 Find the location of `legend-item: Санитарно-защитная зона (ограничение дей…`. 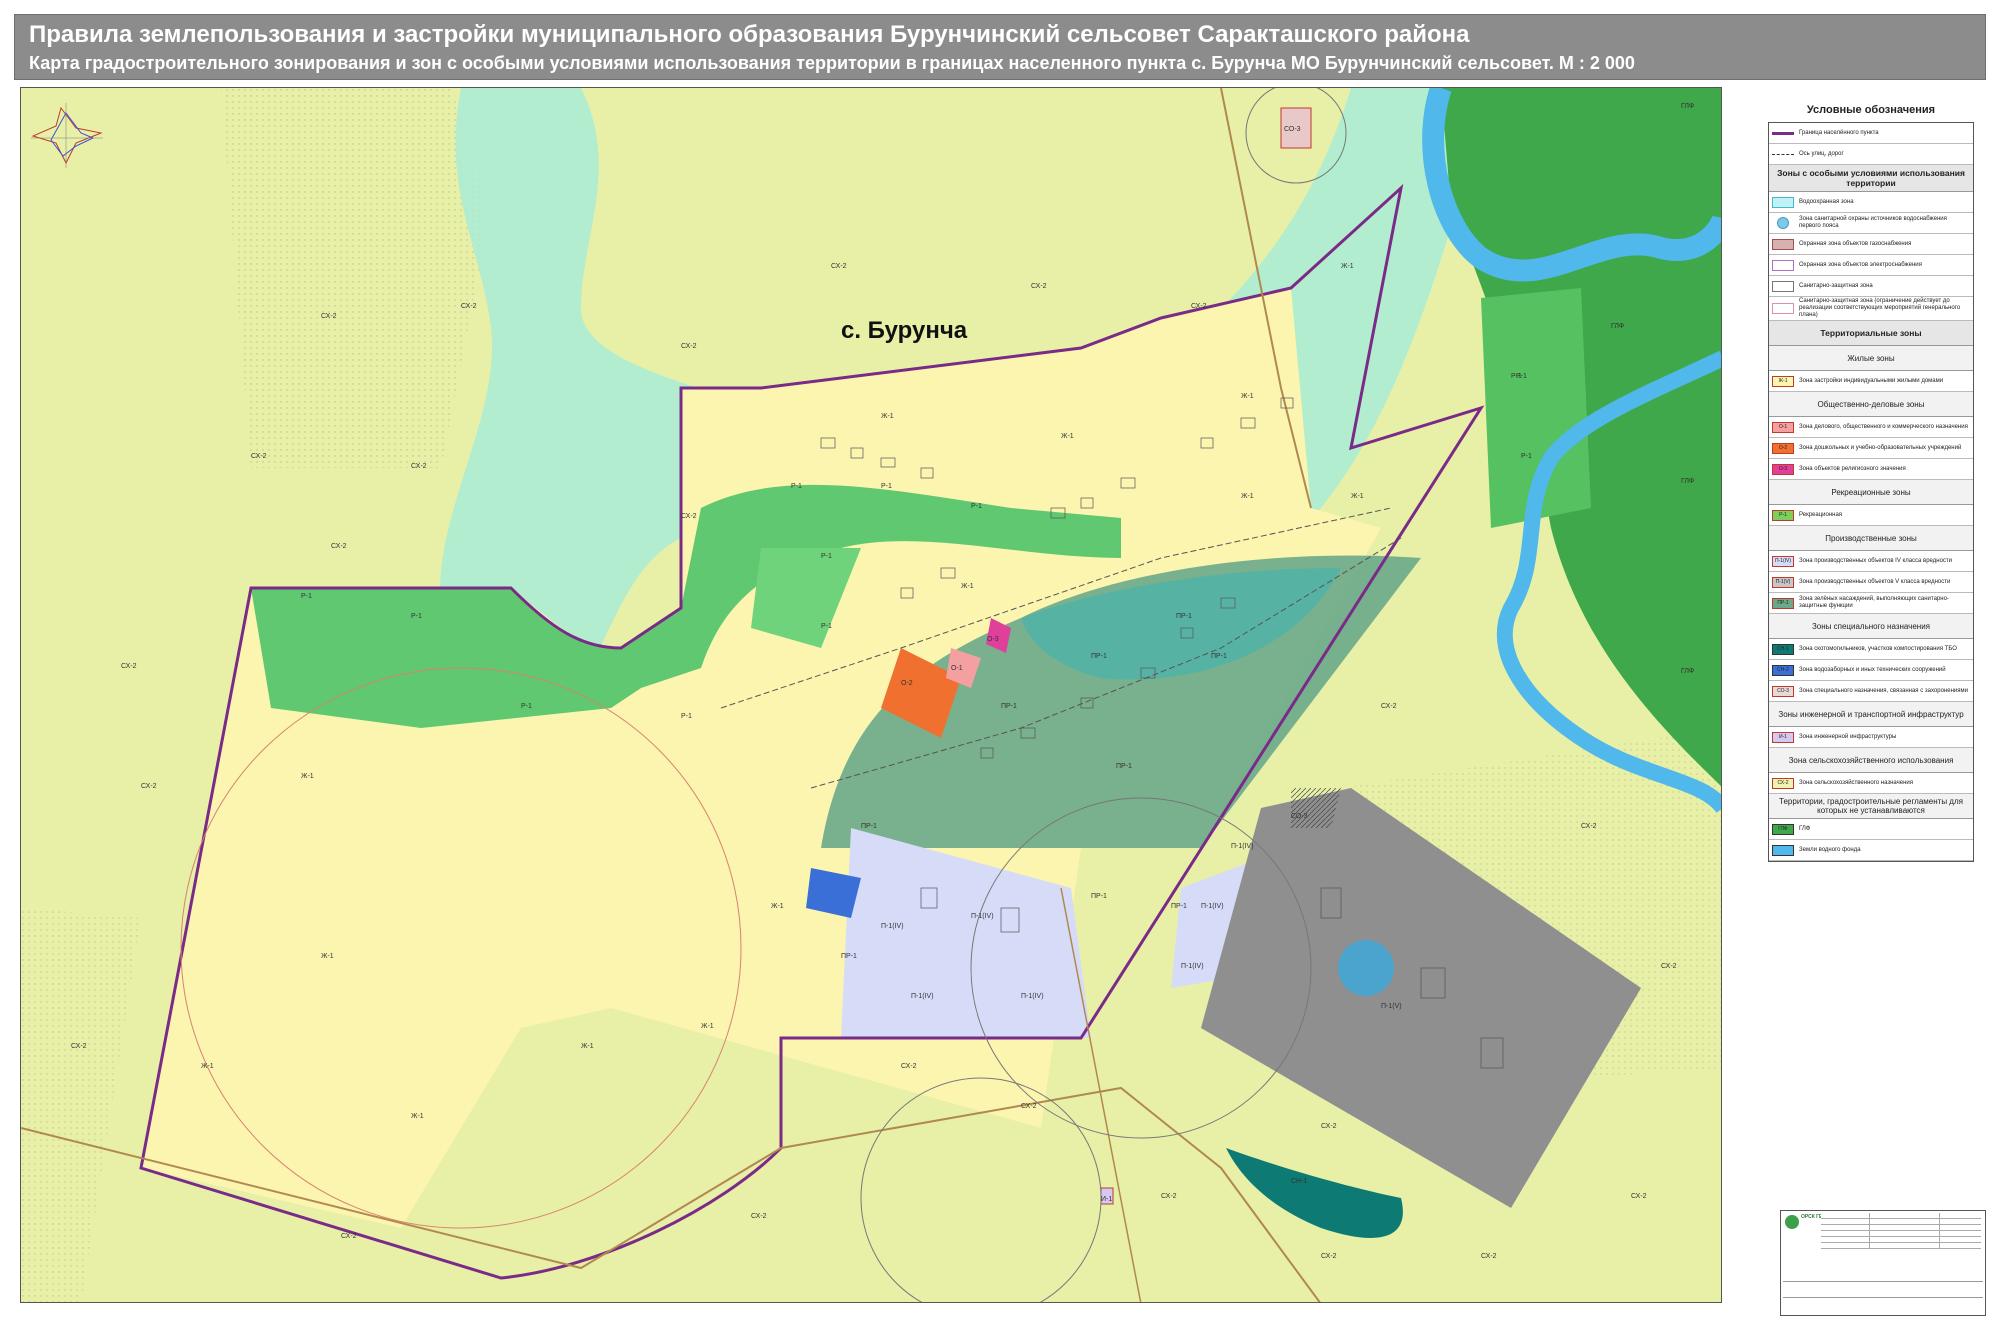

legend-item: Санитарно-защитная зона (ограничение дей… is located at coordinates (1871, 309).